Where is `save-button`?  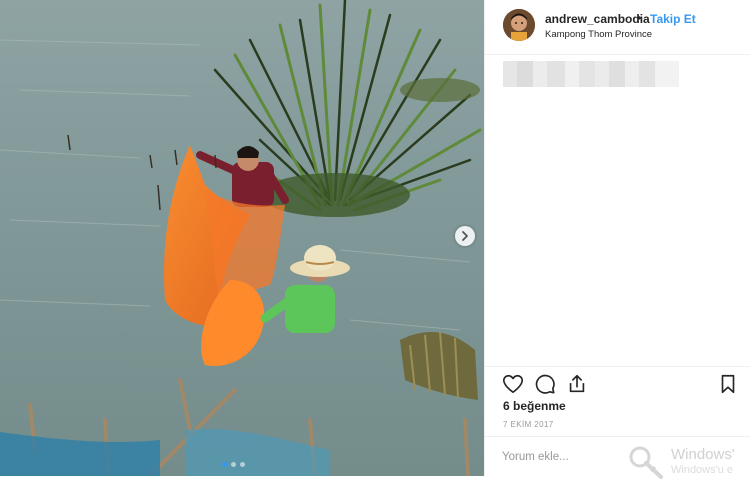
save-button is located at coordinates (728, 384).